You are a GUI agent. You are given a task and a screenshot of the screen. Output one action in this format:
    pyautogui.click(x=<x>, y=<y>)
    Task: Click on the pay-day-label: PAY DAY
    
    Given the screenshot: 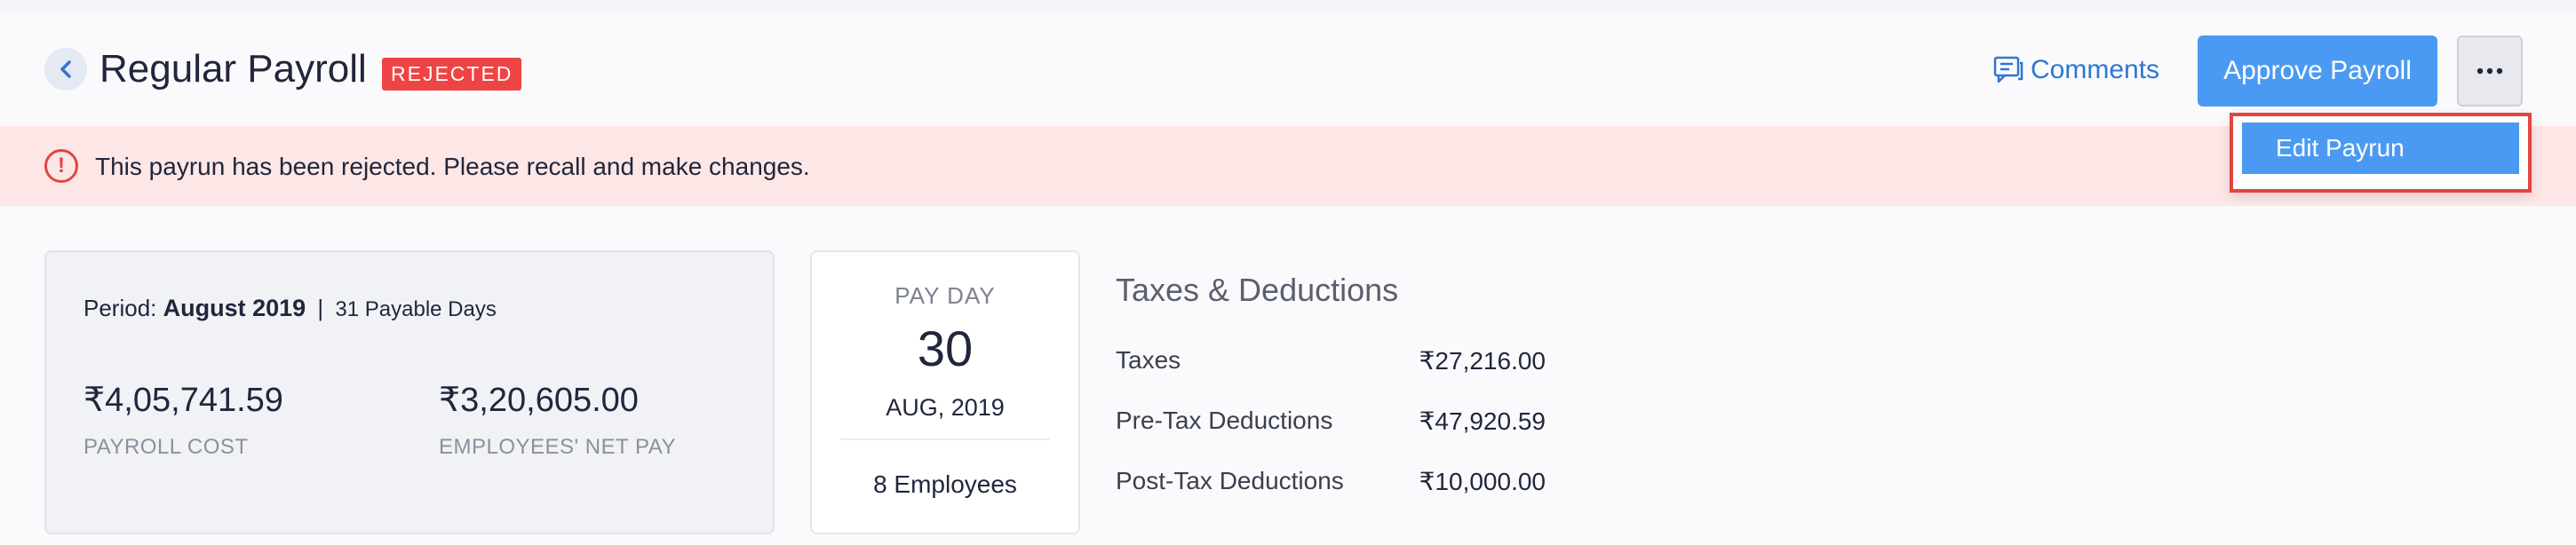 What is the action you would take?
    pyautogui.click(x=945, y=295)
    